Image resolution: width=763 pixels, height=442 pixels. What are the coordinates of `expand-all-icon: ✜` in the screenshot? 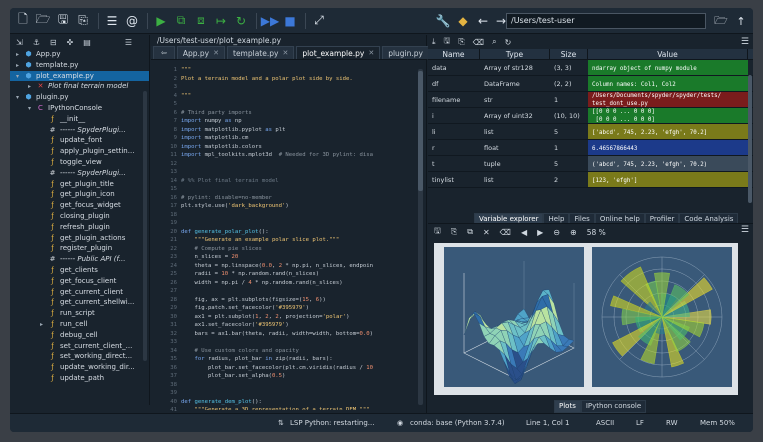 It's located at (70, 42).